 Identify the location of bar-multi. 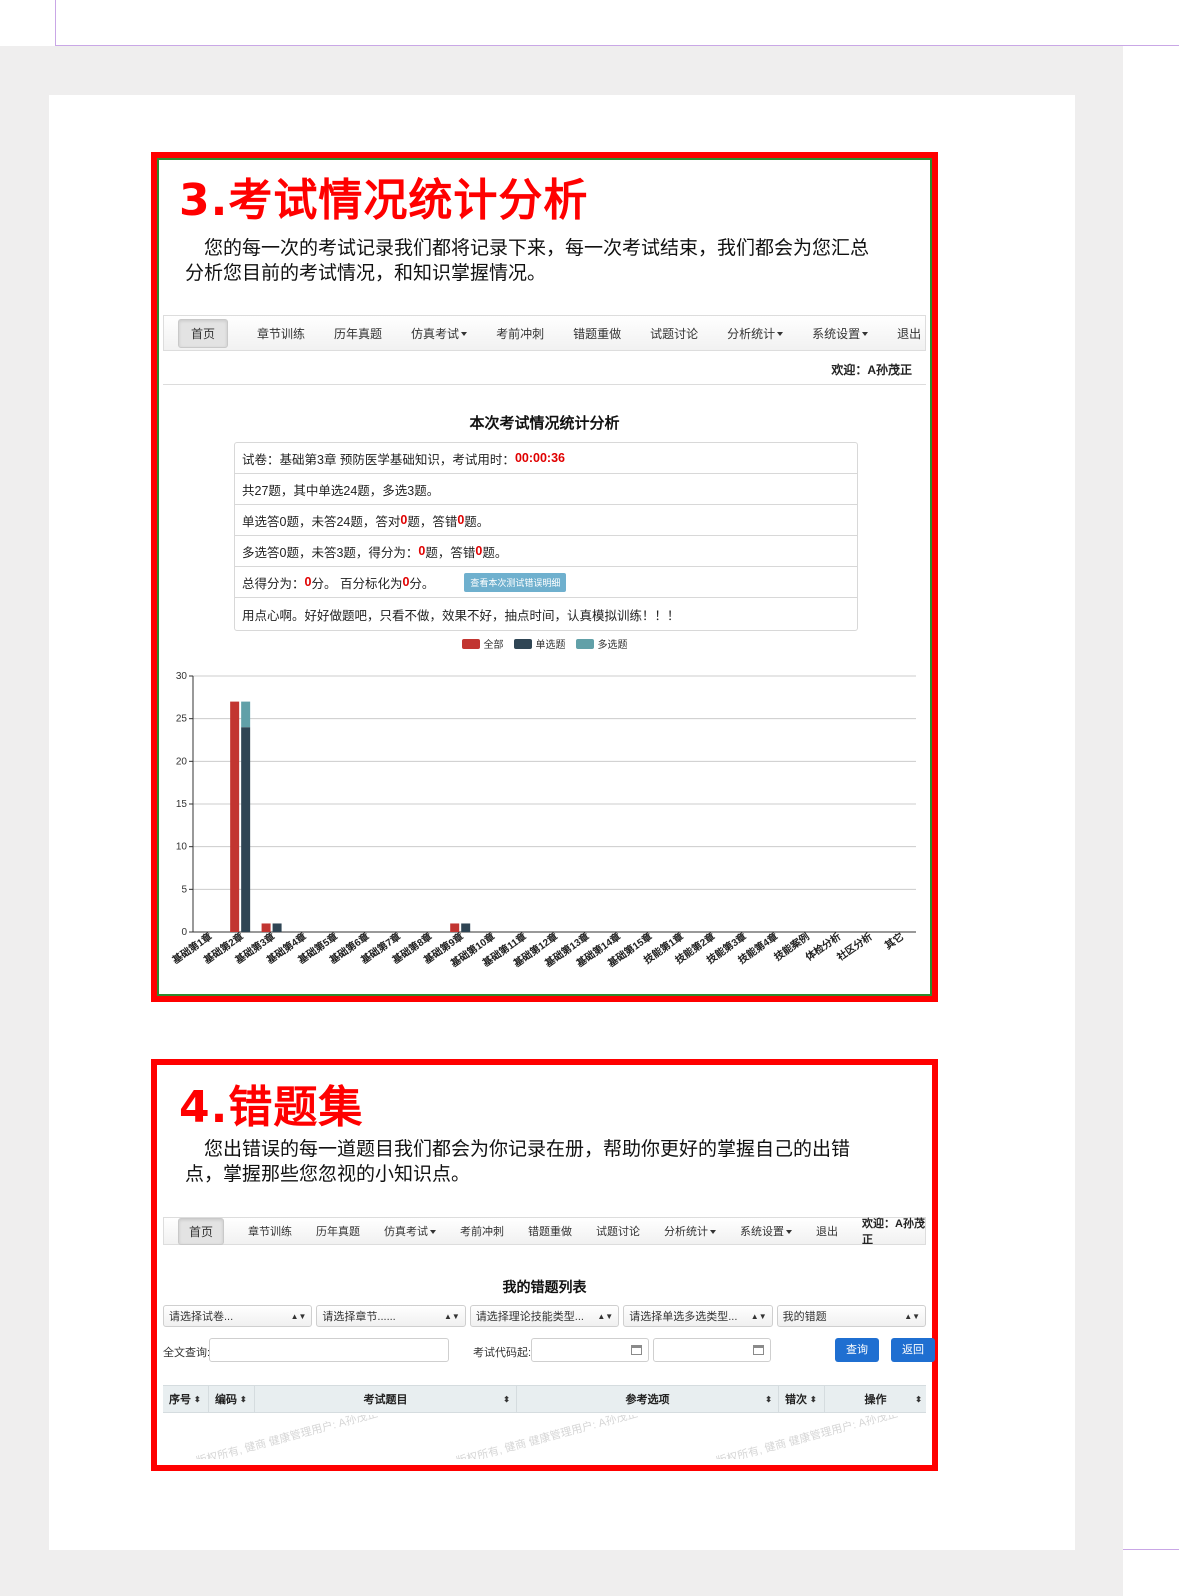
(246, 714).